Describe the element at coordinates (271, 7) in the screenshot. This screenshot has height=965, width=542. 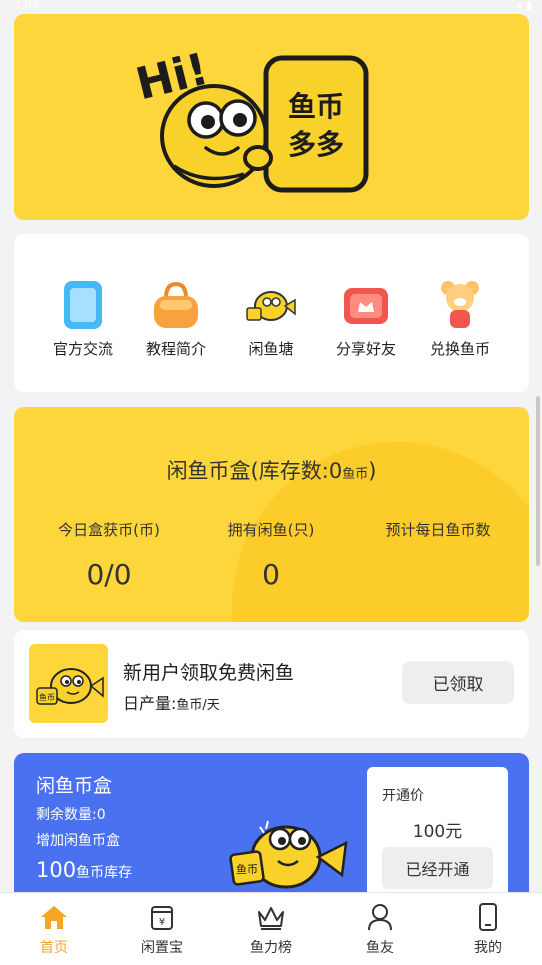
I see `status-bar: 7:09 ▾ ▮` at that location.